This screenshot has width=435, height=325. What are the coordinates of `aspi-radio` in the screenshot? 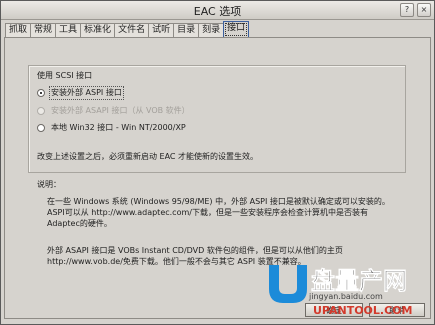 It's located at (41, 93).